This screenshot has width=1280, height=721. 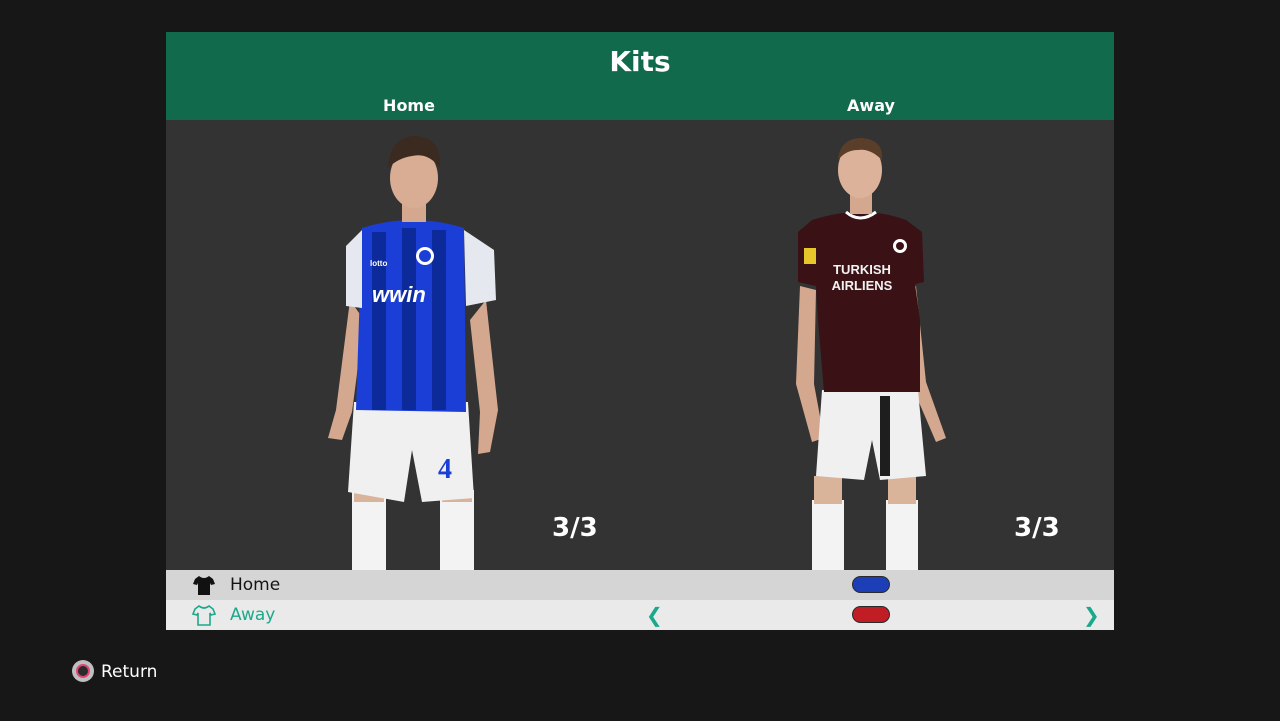 I want to click on circle-button-icon, so click(x=83, y=671).